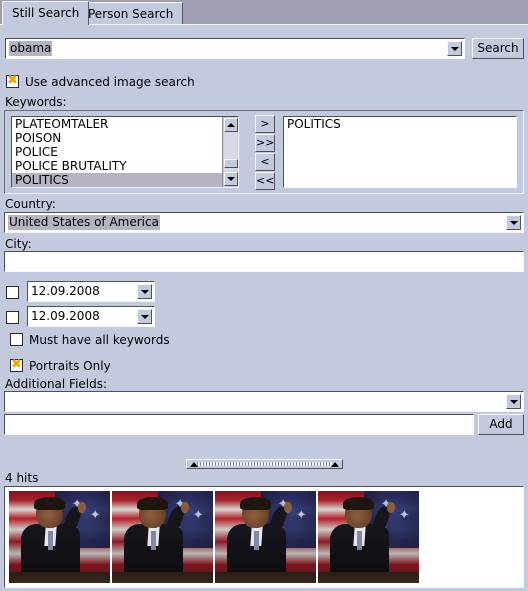 This screenshot has height=591, width=528. I want to click on available-keywords-scrollbar, so click(230, 152).